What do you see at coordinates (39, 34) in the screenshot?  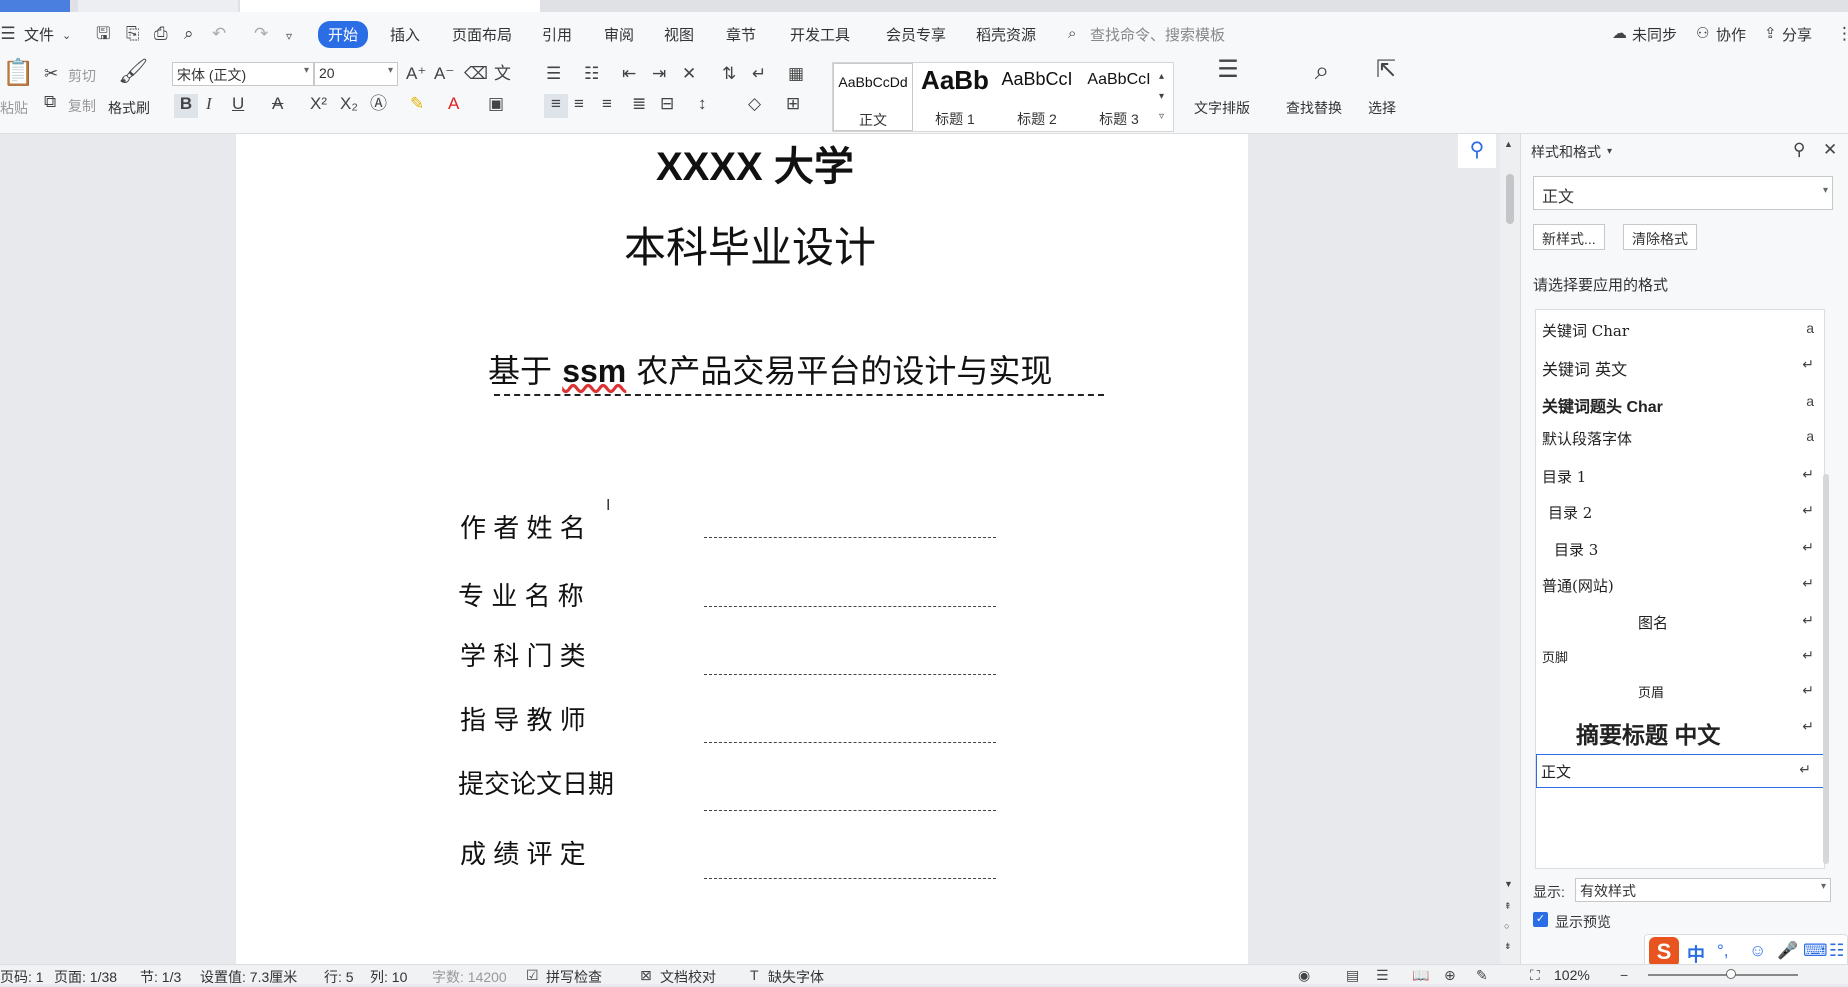 I see `file-menu: 文件` at bounding box center [39, 34].